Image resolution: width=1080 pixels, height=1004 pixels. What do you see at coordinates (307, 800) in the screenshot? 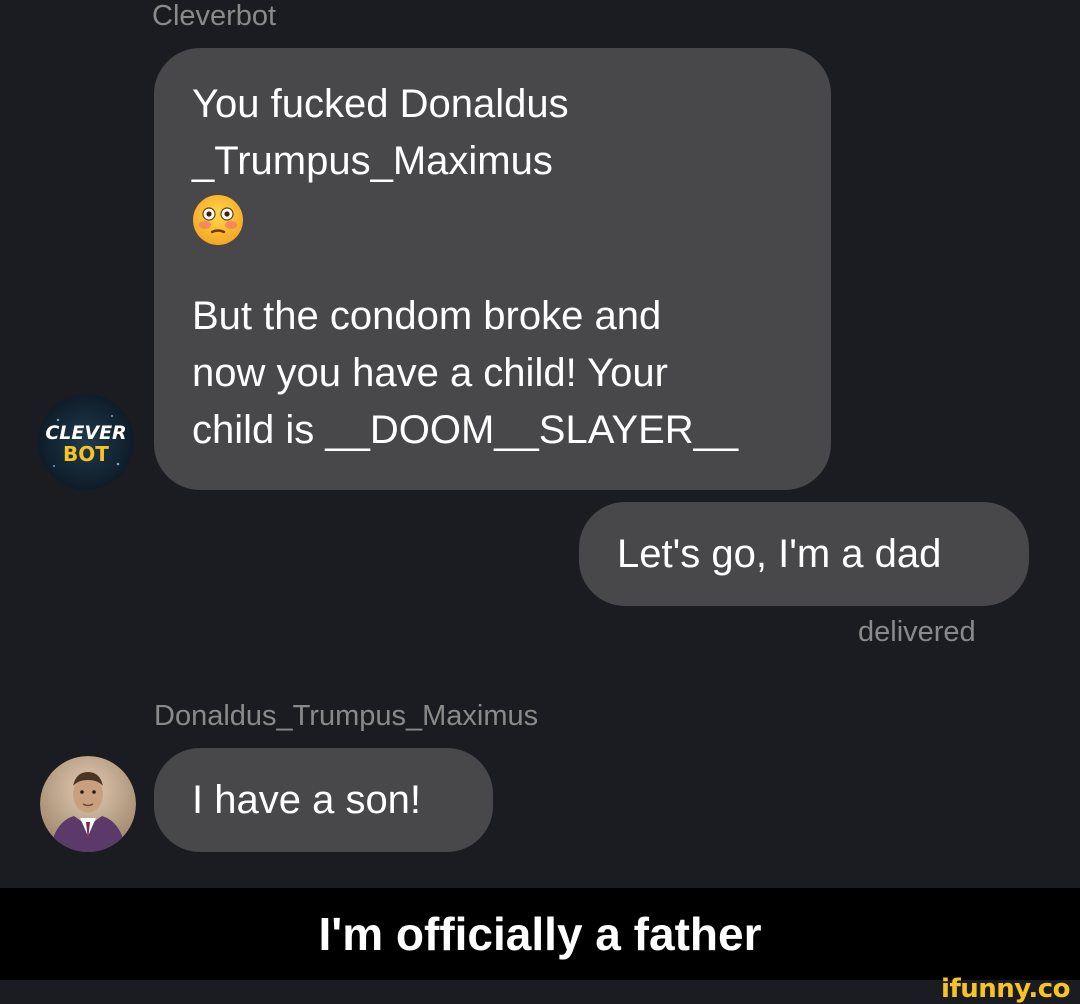
I see `message-text: I have a son!` at bounding box center [307, 800].